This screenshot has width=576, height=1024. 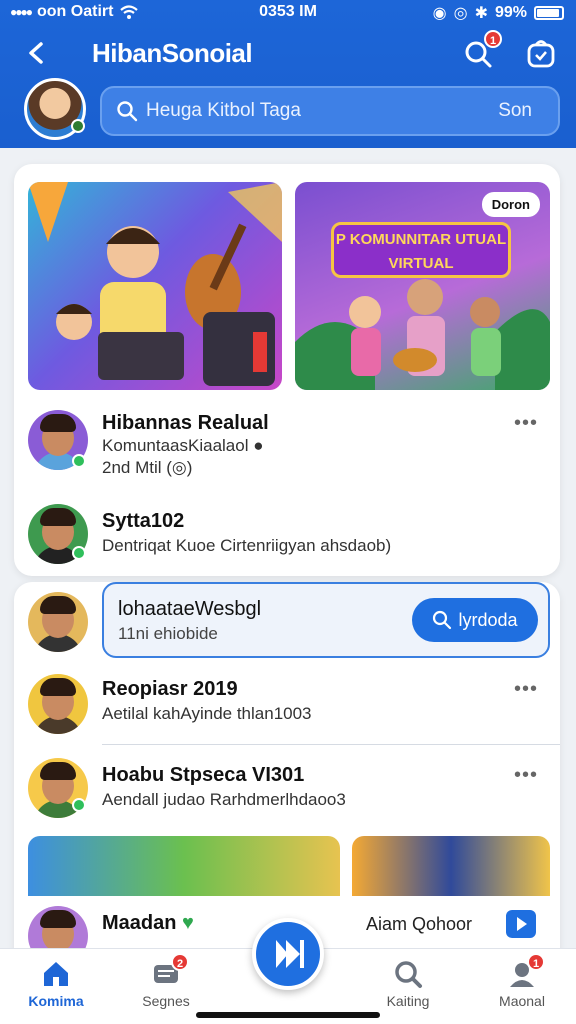 What do you see at coordinates (56, 1001) in the screenshot?
I see `nav-home-label: Komima` at bounding box center [56, 1001].